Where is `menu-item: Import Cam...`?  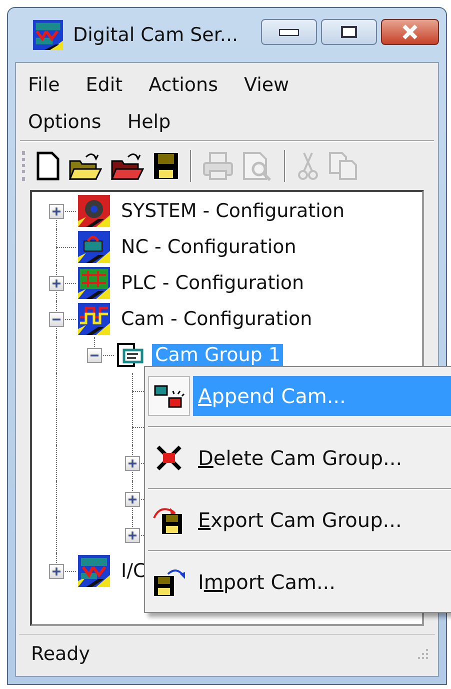
menu-item: Import Cam... is located at coordinates (322, 582).